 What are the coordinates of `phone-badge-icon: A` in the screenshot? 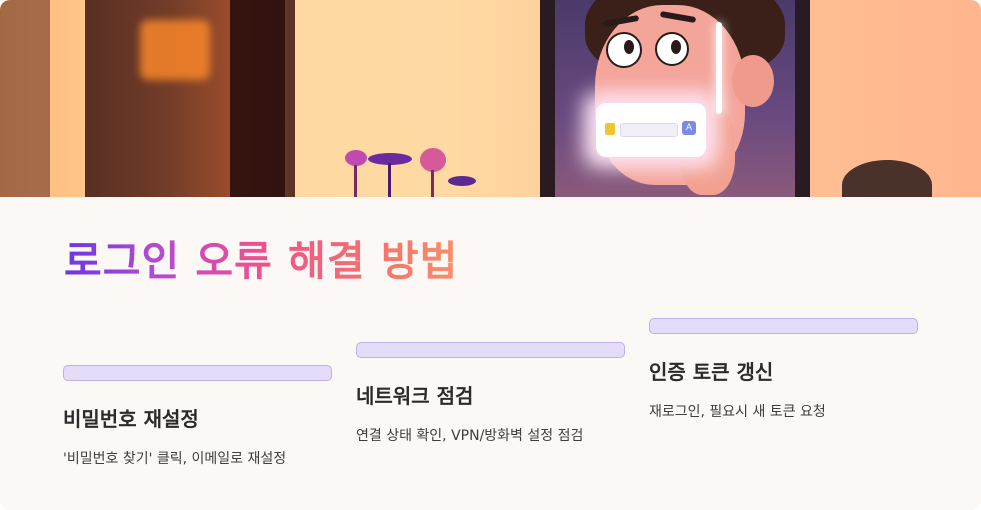 It's located at (689, 128).